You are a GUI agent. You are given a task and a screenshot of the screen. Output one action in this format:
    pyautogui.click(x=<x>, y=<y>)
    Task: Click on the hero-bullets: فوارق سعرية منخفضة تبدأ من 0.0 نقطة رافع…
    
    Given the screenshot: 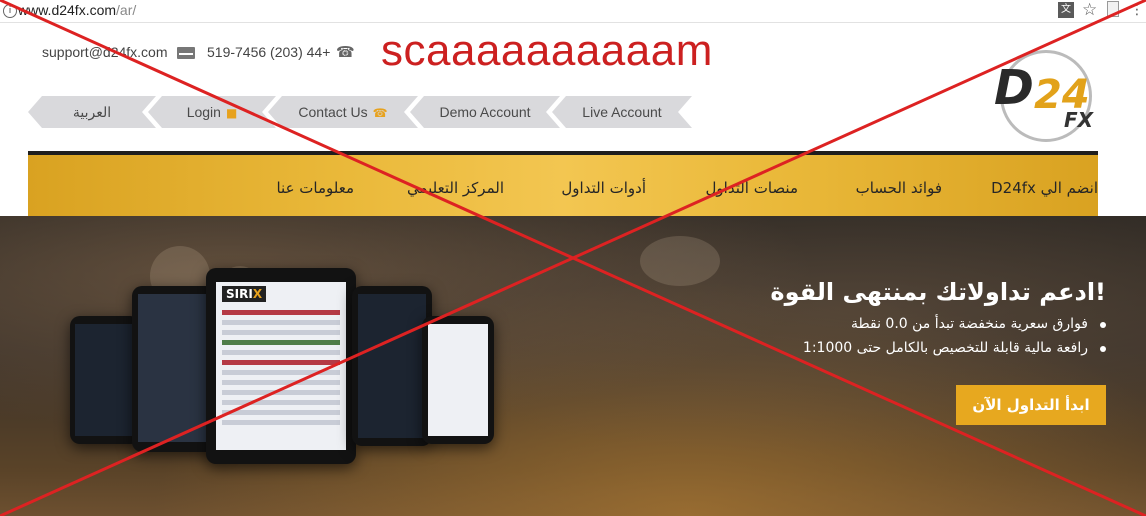 What is the action you would take?
    pyautogui.click(x=906, y=340)
    